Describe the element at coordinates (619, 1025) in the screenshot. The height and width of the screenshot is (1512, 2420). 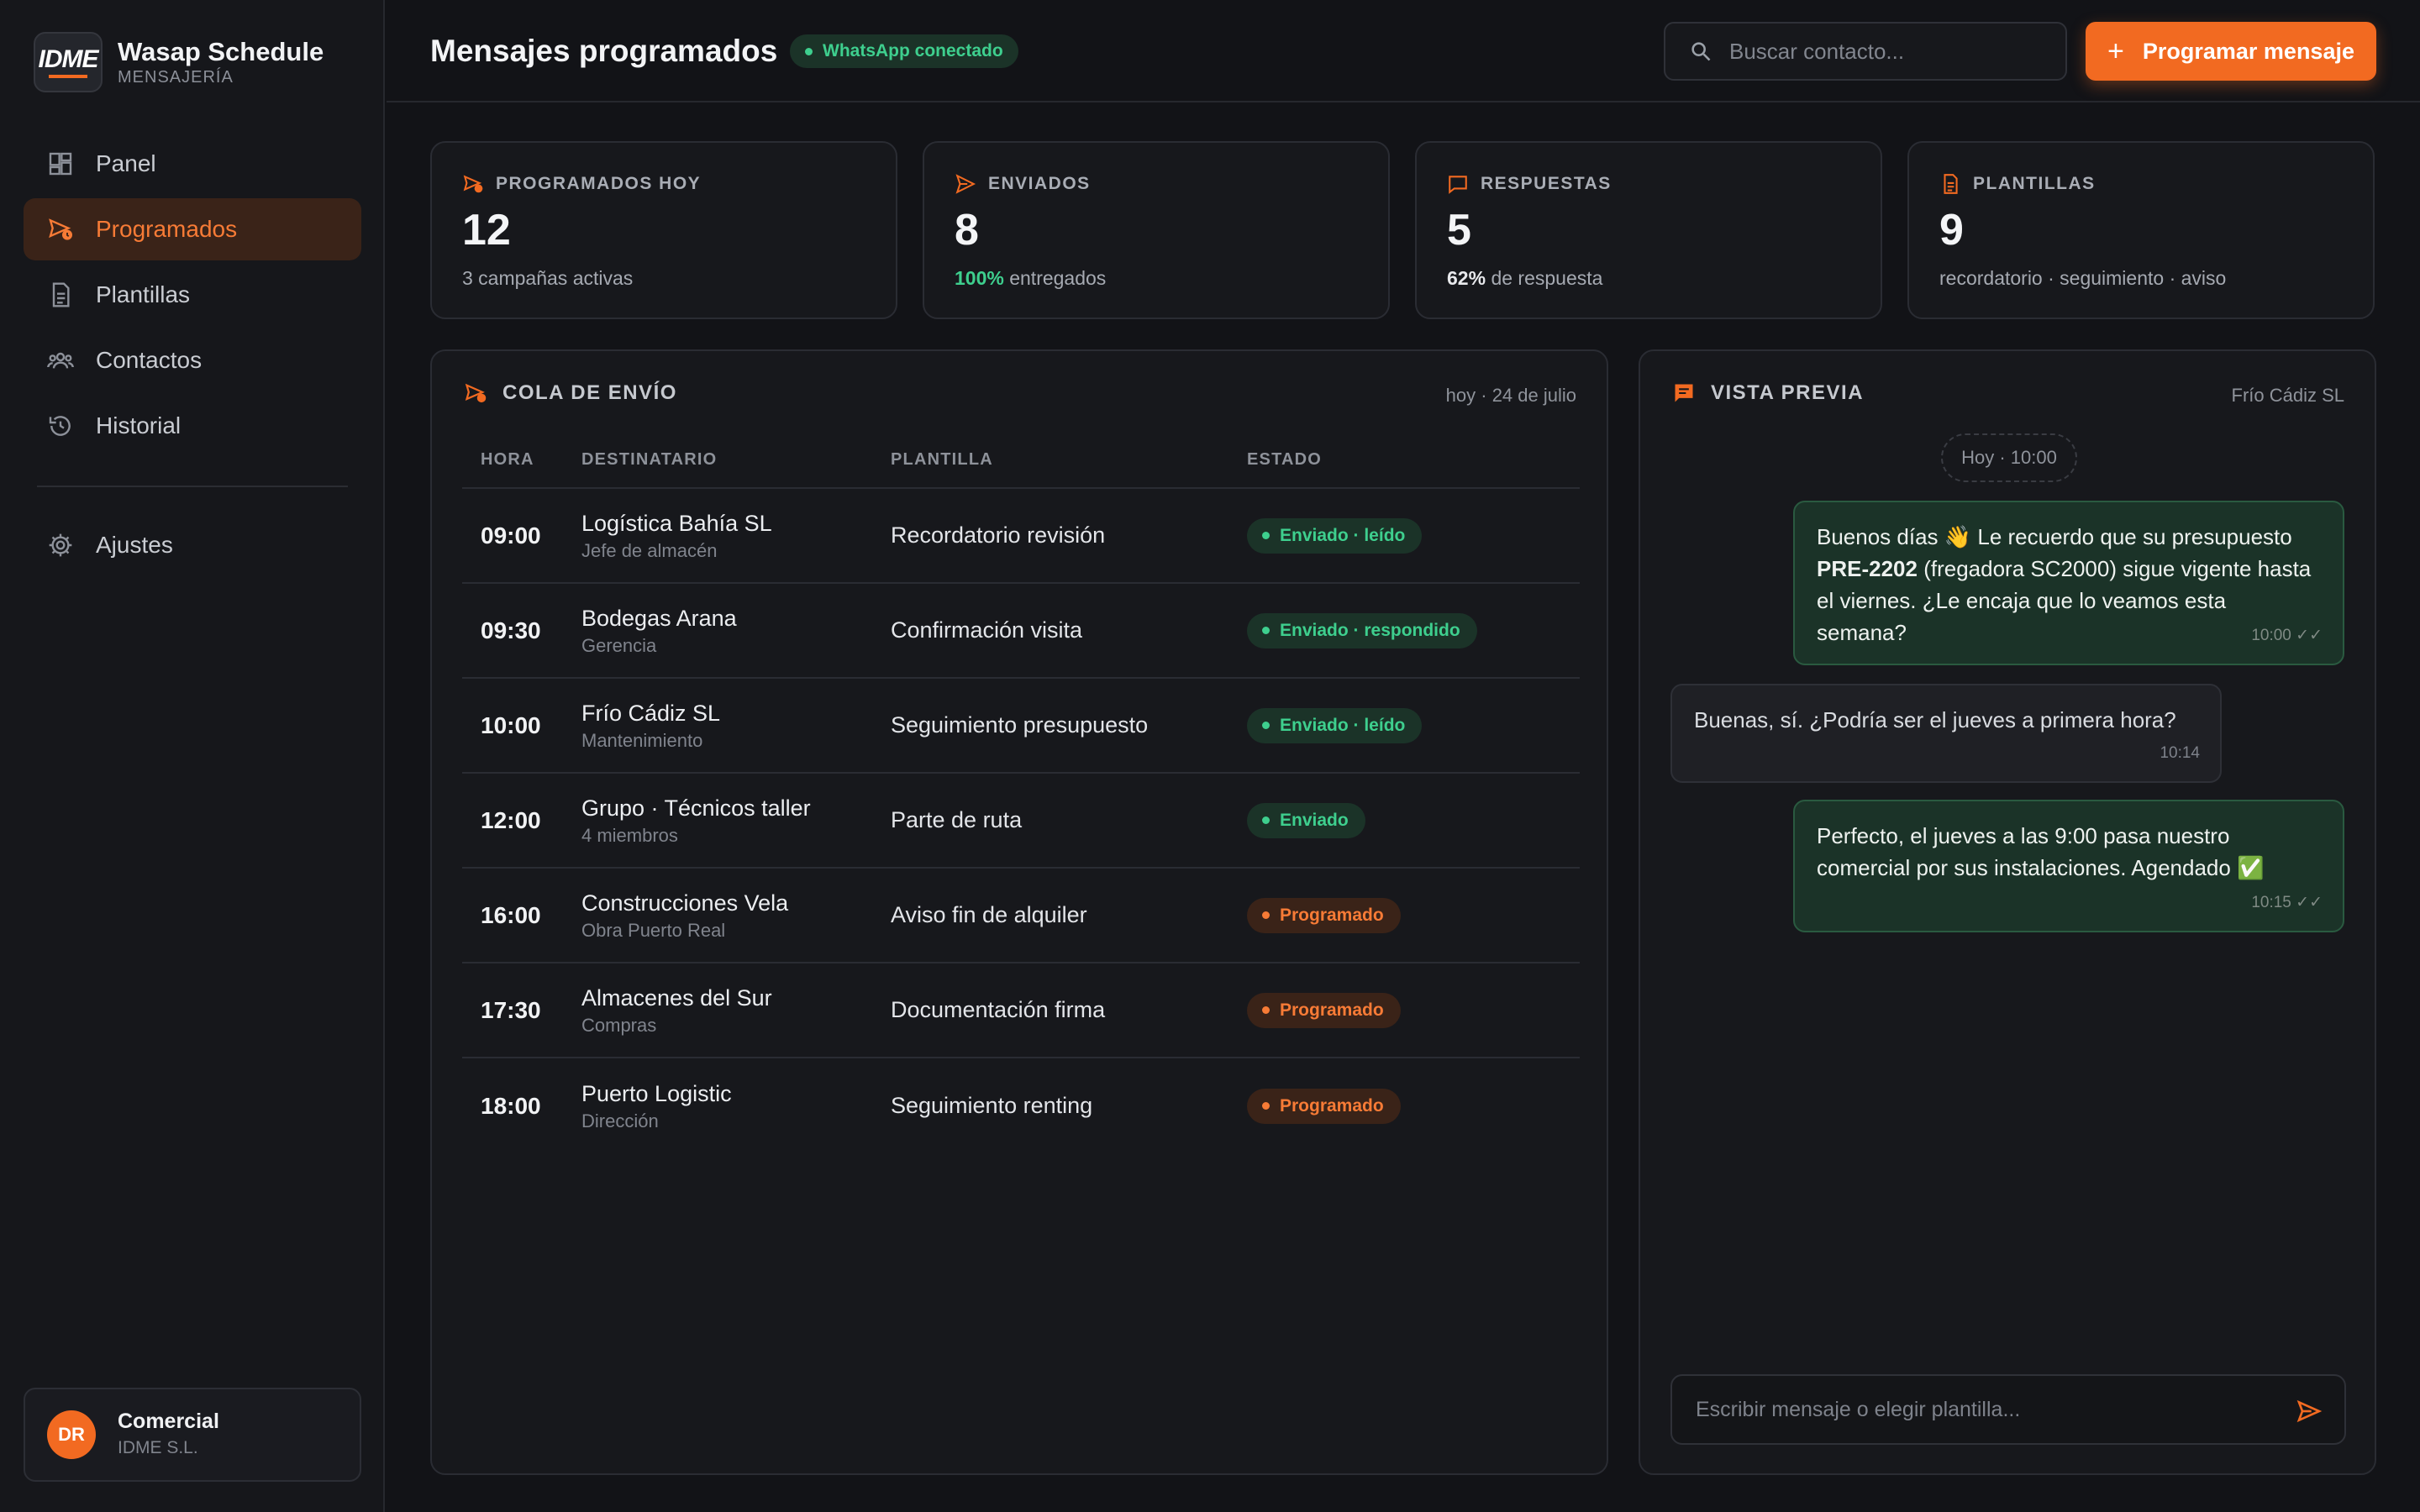
I see `recipient-role: Compras` at that location.